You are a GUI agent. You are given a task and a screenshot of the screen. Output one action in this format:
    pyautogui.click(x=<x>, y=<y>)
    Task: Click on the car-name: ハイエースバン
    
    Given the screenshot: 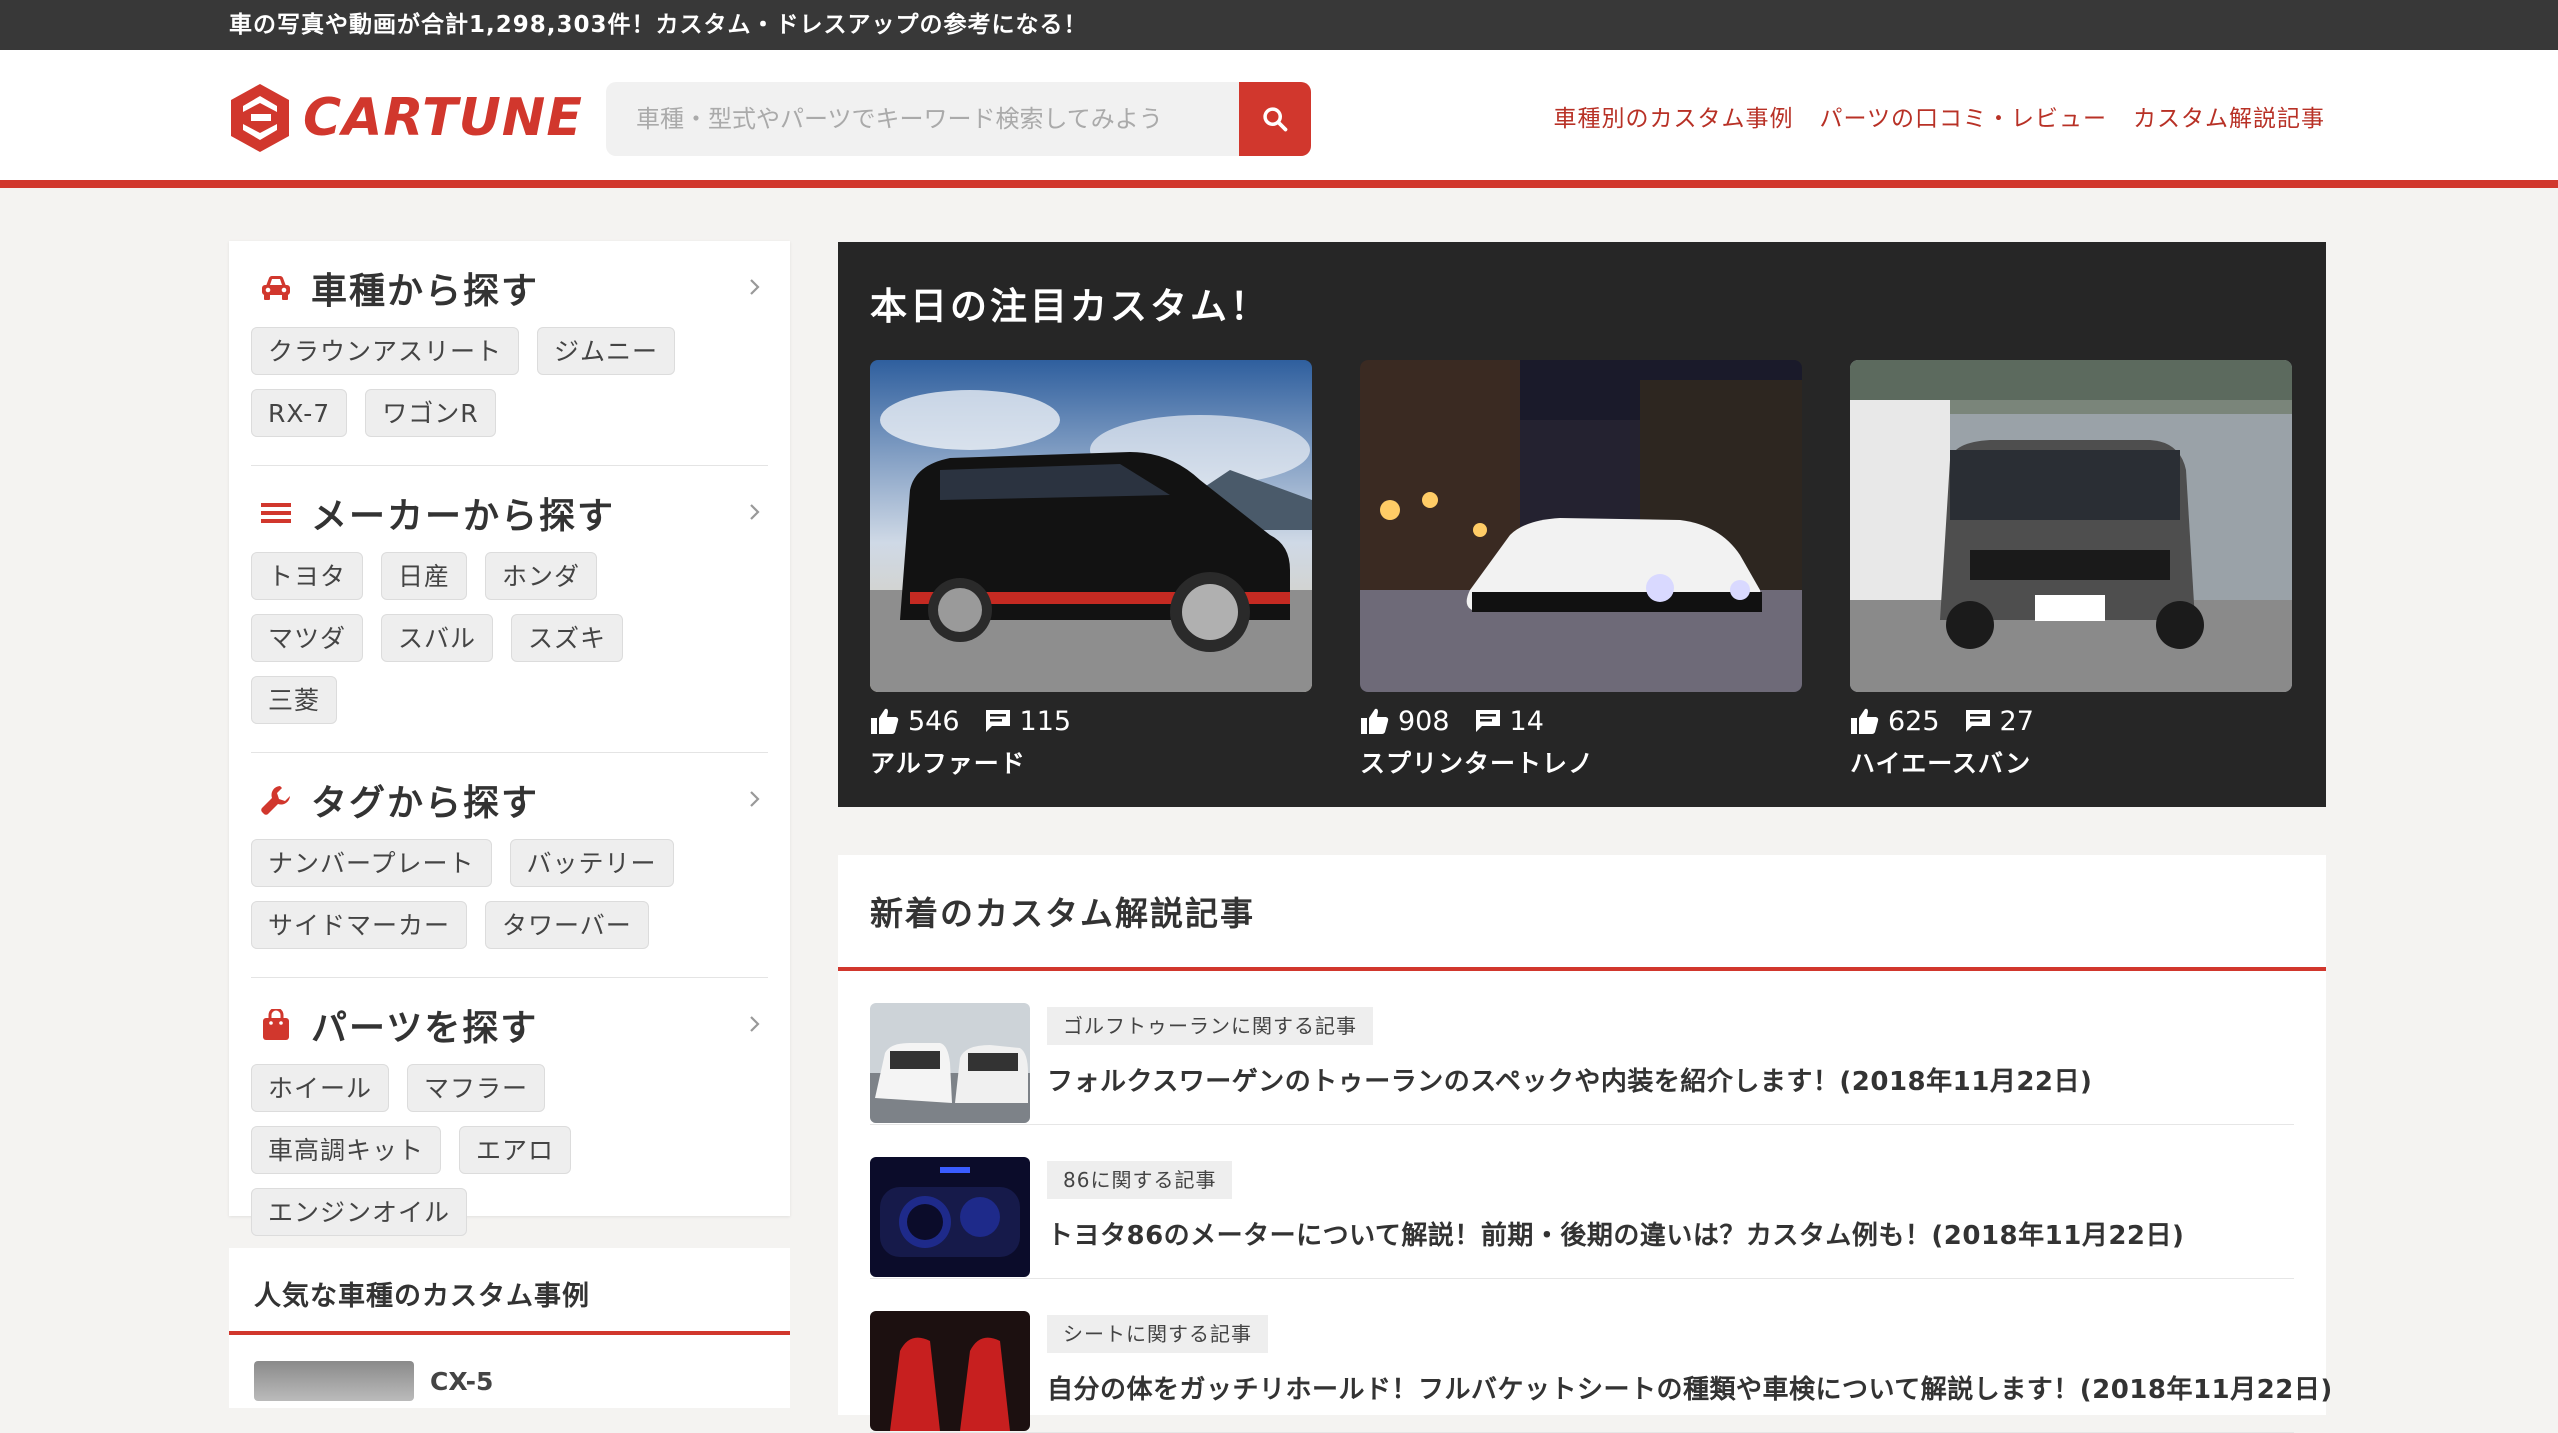 What is the action you would take?
    pyautogui.click(x=2071, y=762)
    